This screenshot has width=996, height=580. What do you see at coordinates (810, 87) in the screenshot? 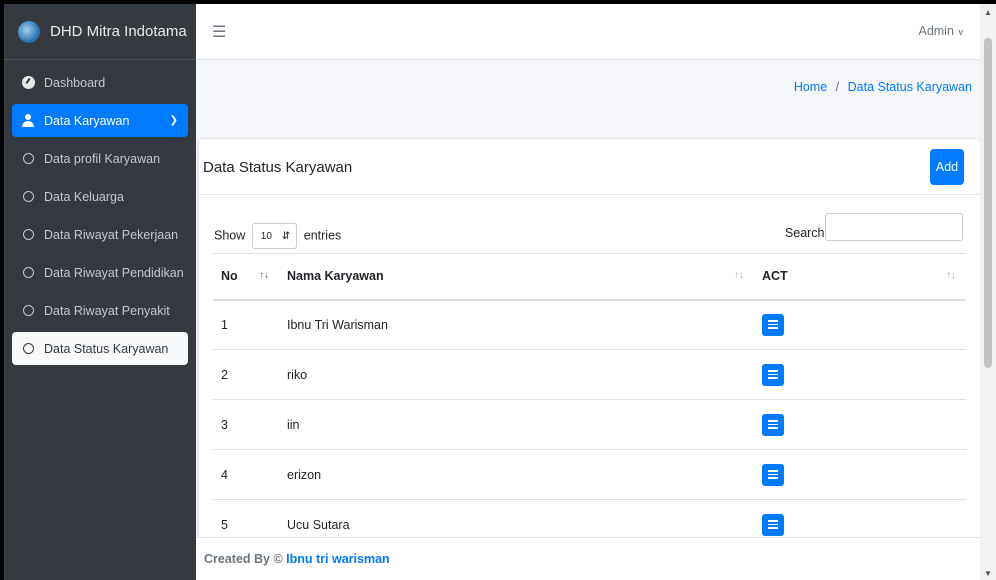
I see `breadcrumb-home-link: Home` at bounding box center [810, 87].